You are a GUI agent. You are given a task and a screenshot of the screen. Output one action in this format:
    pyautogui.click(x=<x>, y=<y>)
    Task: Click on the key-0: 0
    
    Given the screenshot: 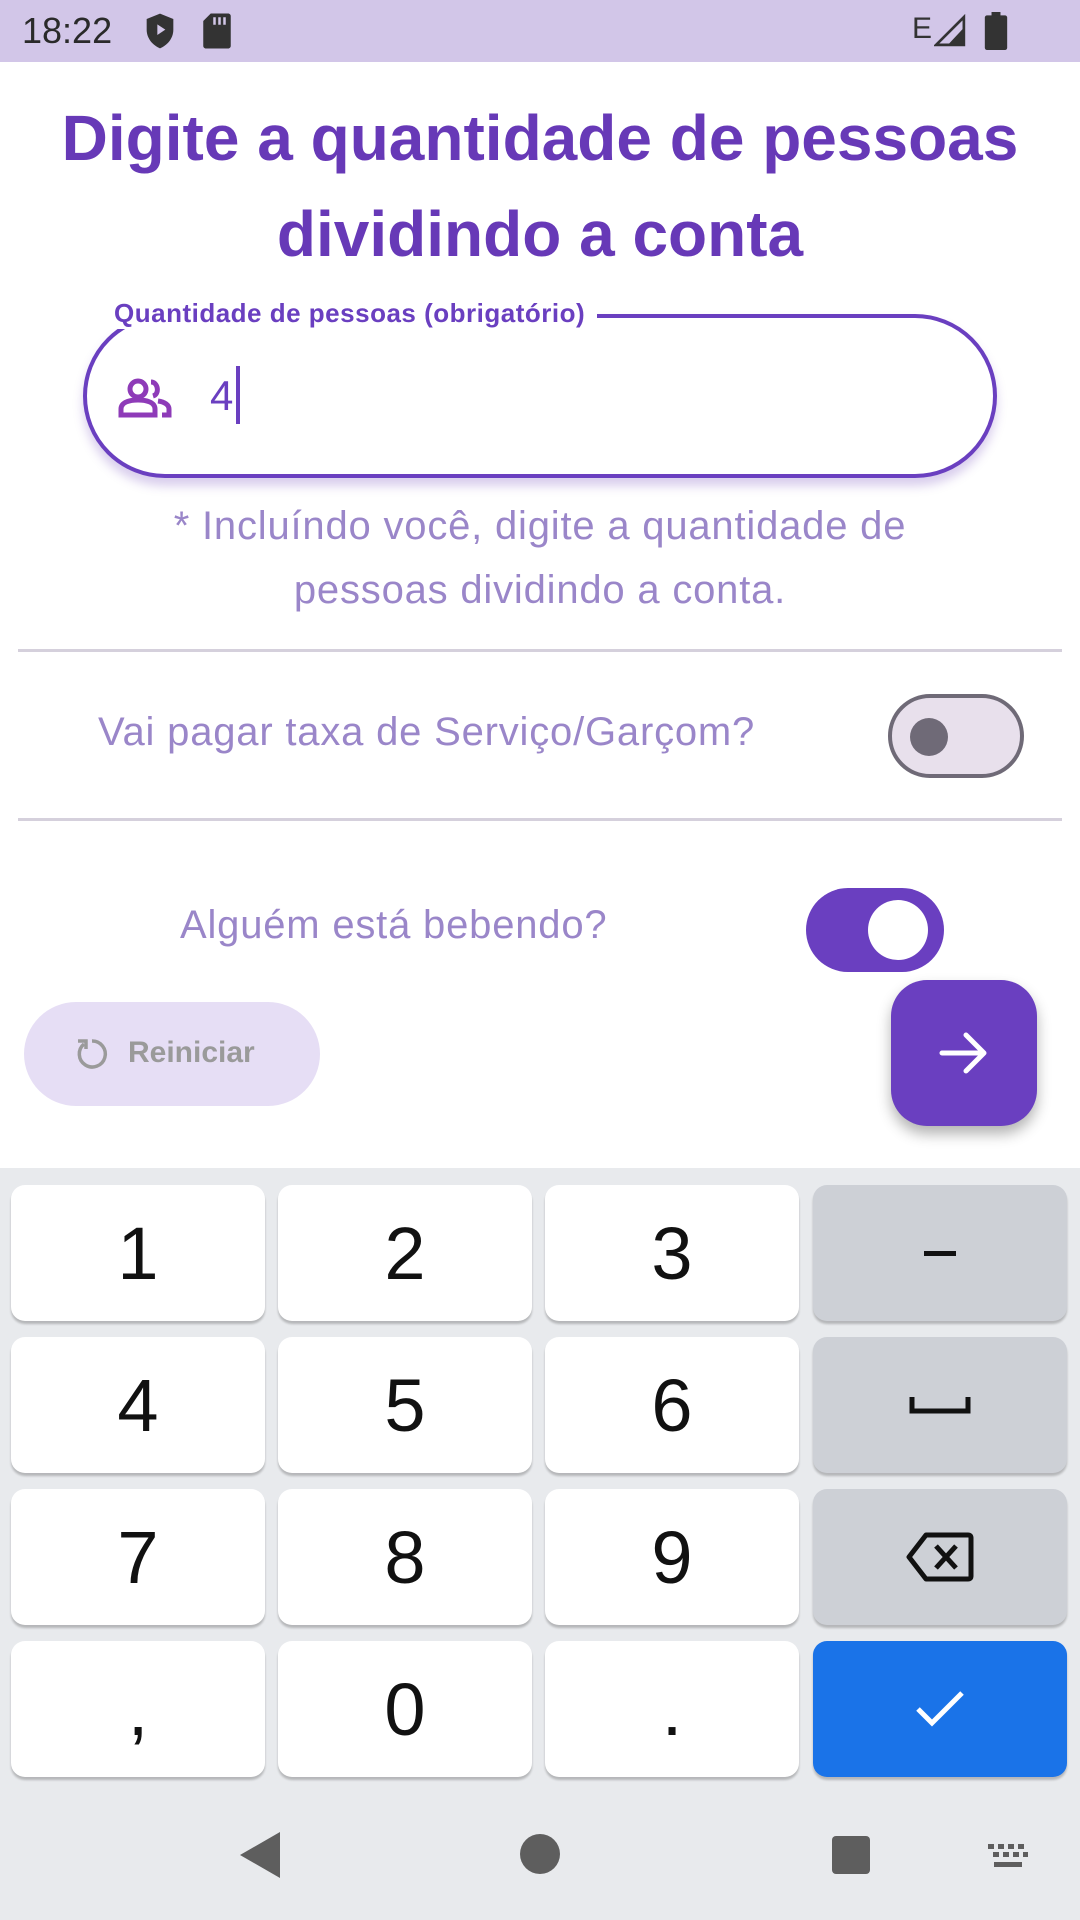 What is the action you would take?
    pyautogui.click(x=405, y=1709)
    